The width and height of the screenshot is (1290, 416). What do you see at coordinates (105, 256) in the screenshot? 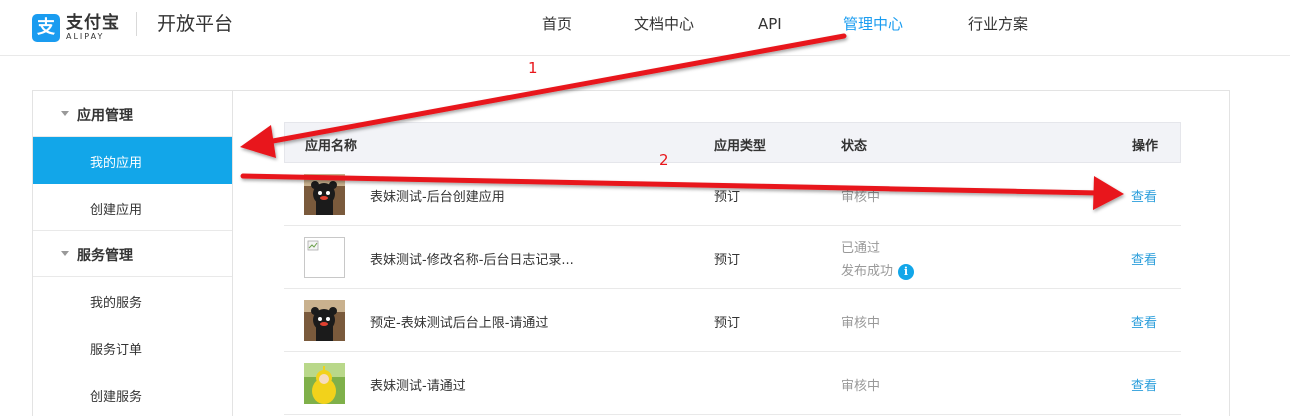
I see `sidebar-group-title: 服务管理` at bounding box center [105, 256].